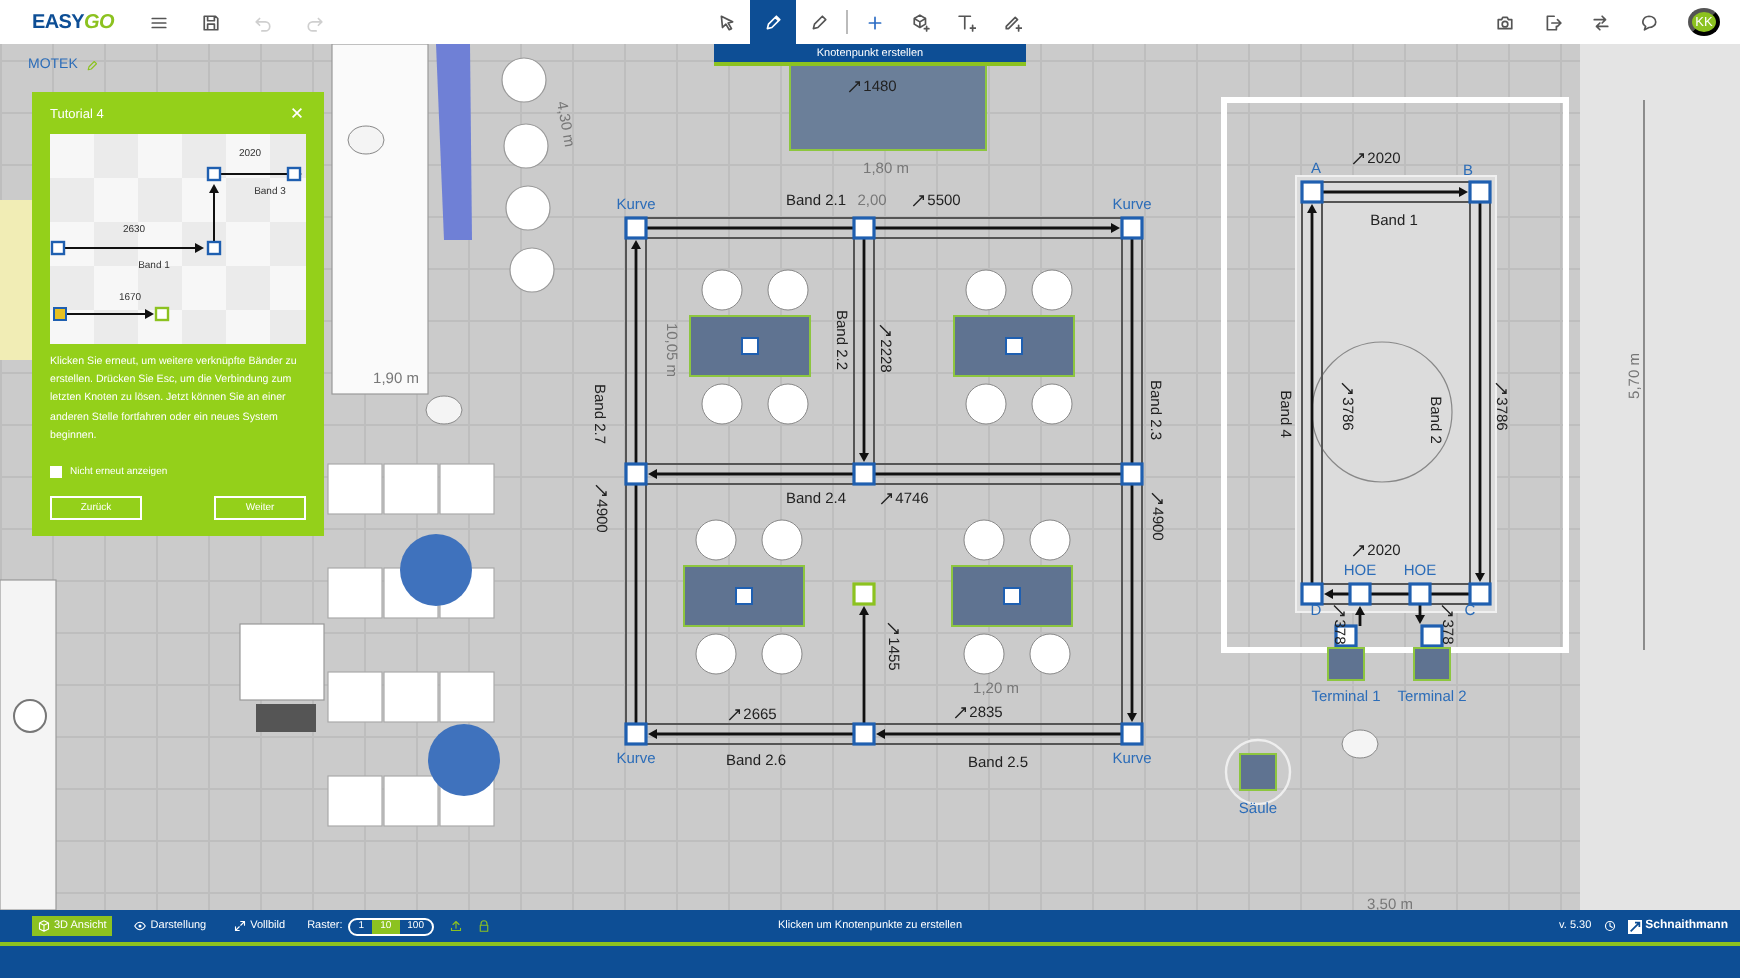  I want to click on brand-logo-icon, so click(1634, 926).